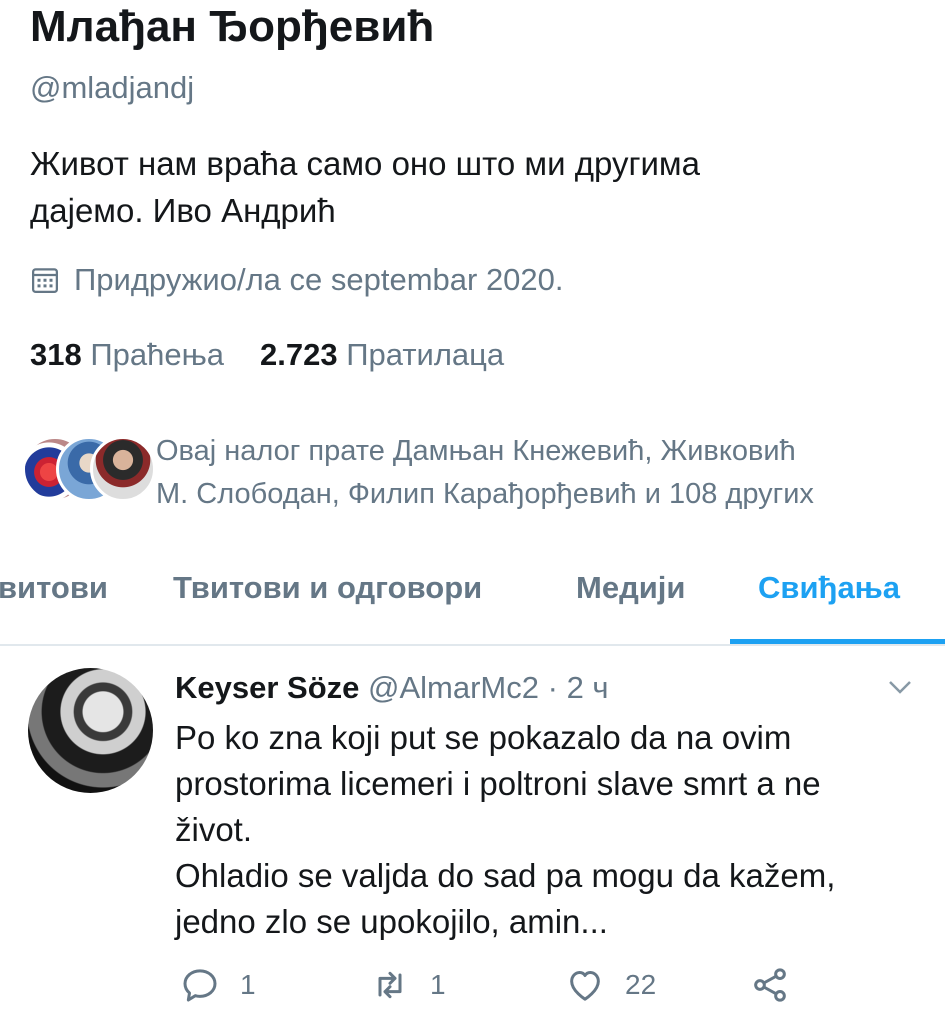  What do you see at coordinates (453, 687) in the screenshot?
I see `tweet-author-handle: @AlmarMc2` at bounding box center [453, 687].